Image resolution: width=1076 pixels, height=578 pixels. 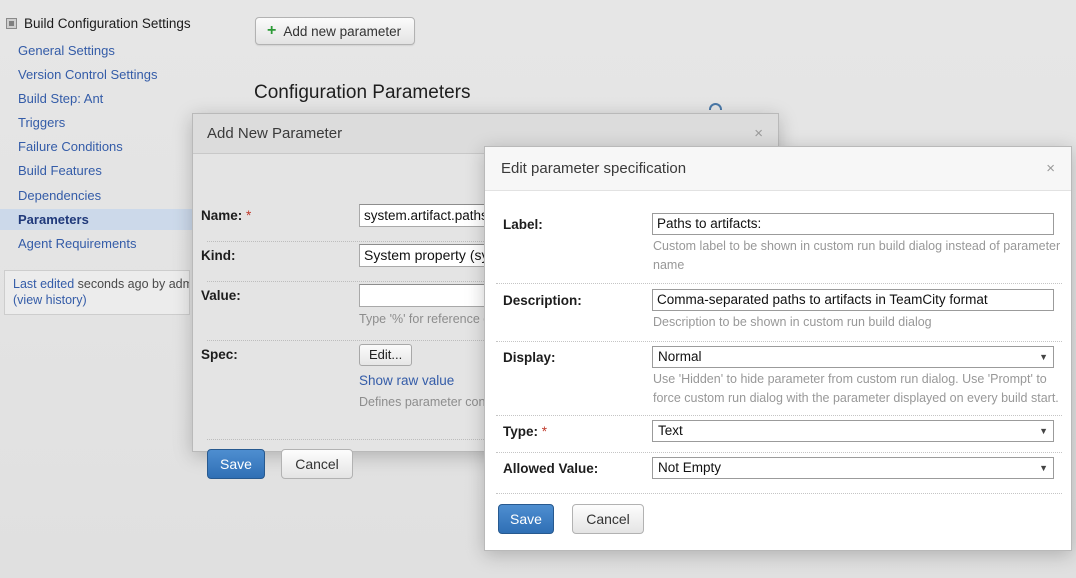 What do you see at coordinates (670, 430) in the screenshot?
I see `type-select-value: Text` at bounding box center [670, 430].